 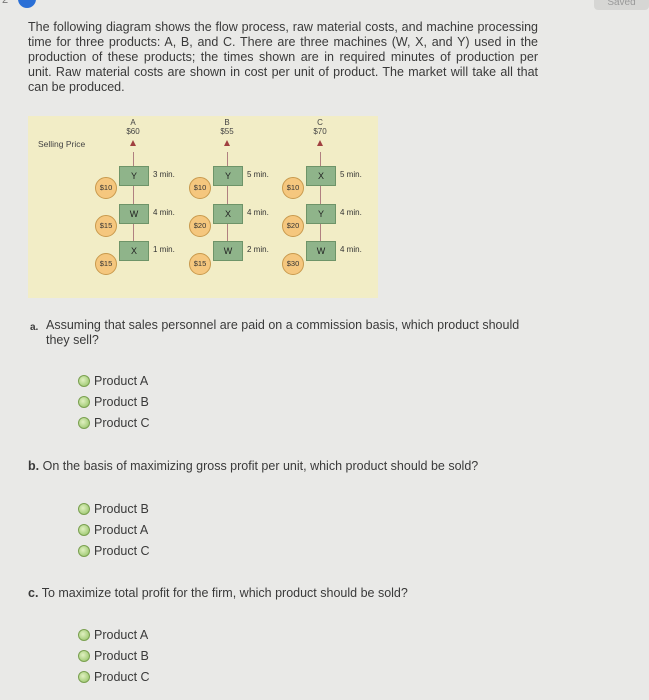 I want to click on option-b-2: Product A, so click(x=113, y=530).